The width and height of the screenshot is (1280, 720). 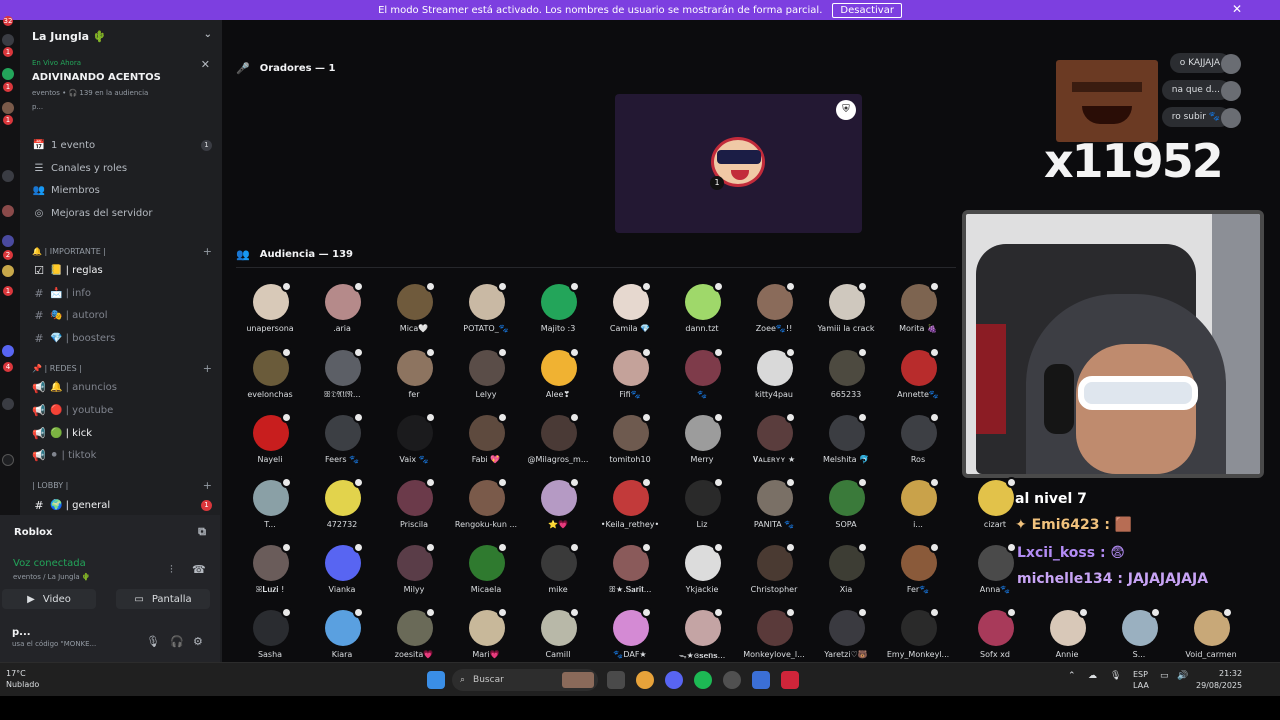 I want to click on activity-roblox: Roblox ⧉, so click(x=110, y=532).